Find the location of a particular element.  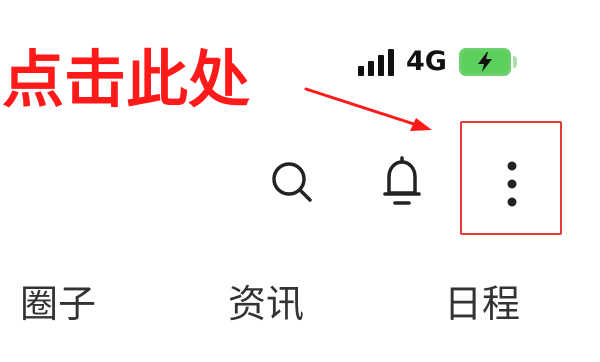

status-bar: 4G is located at coordinates (437, 62).